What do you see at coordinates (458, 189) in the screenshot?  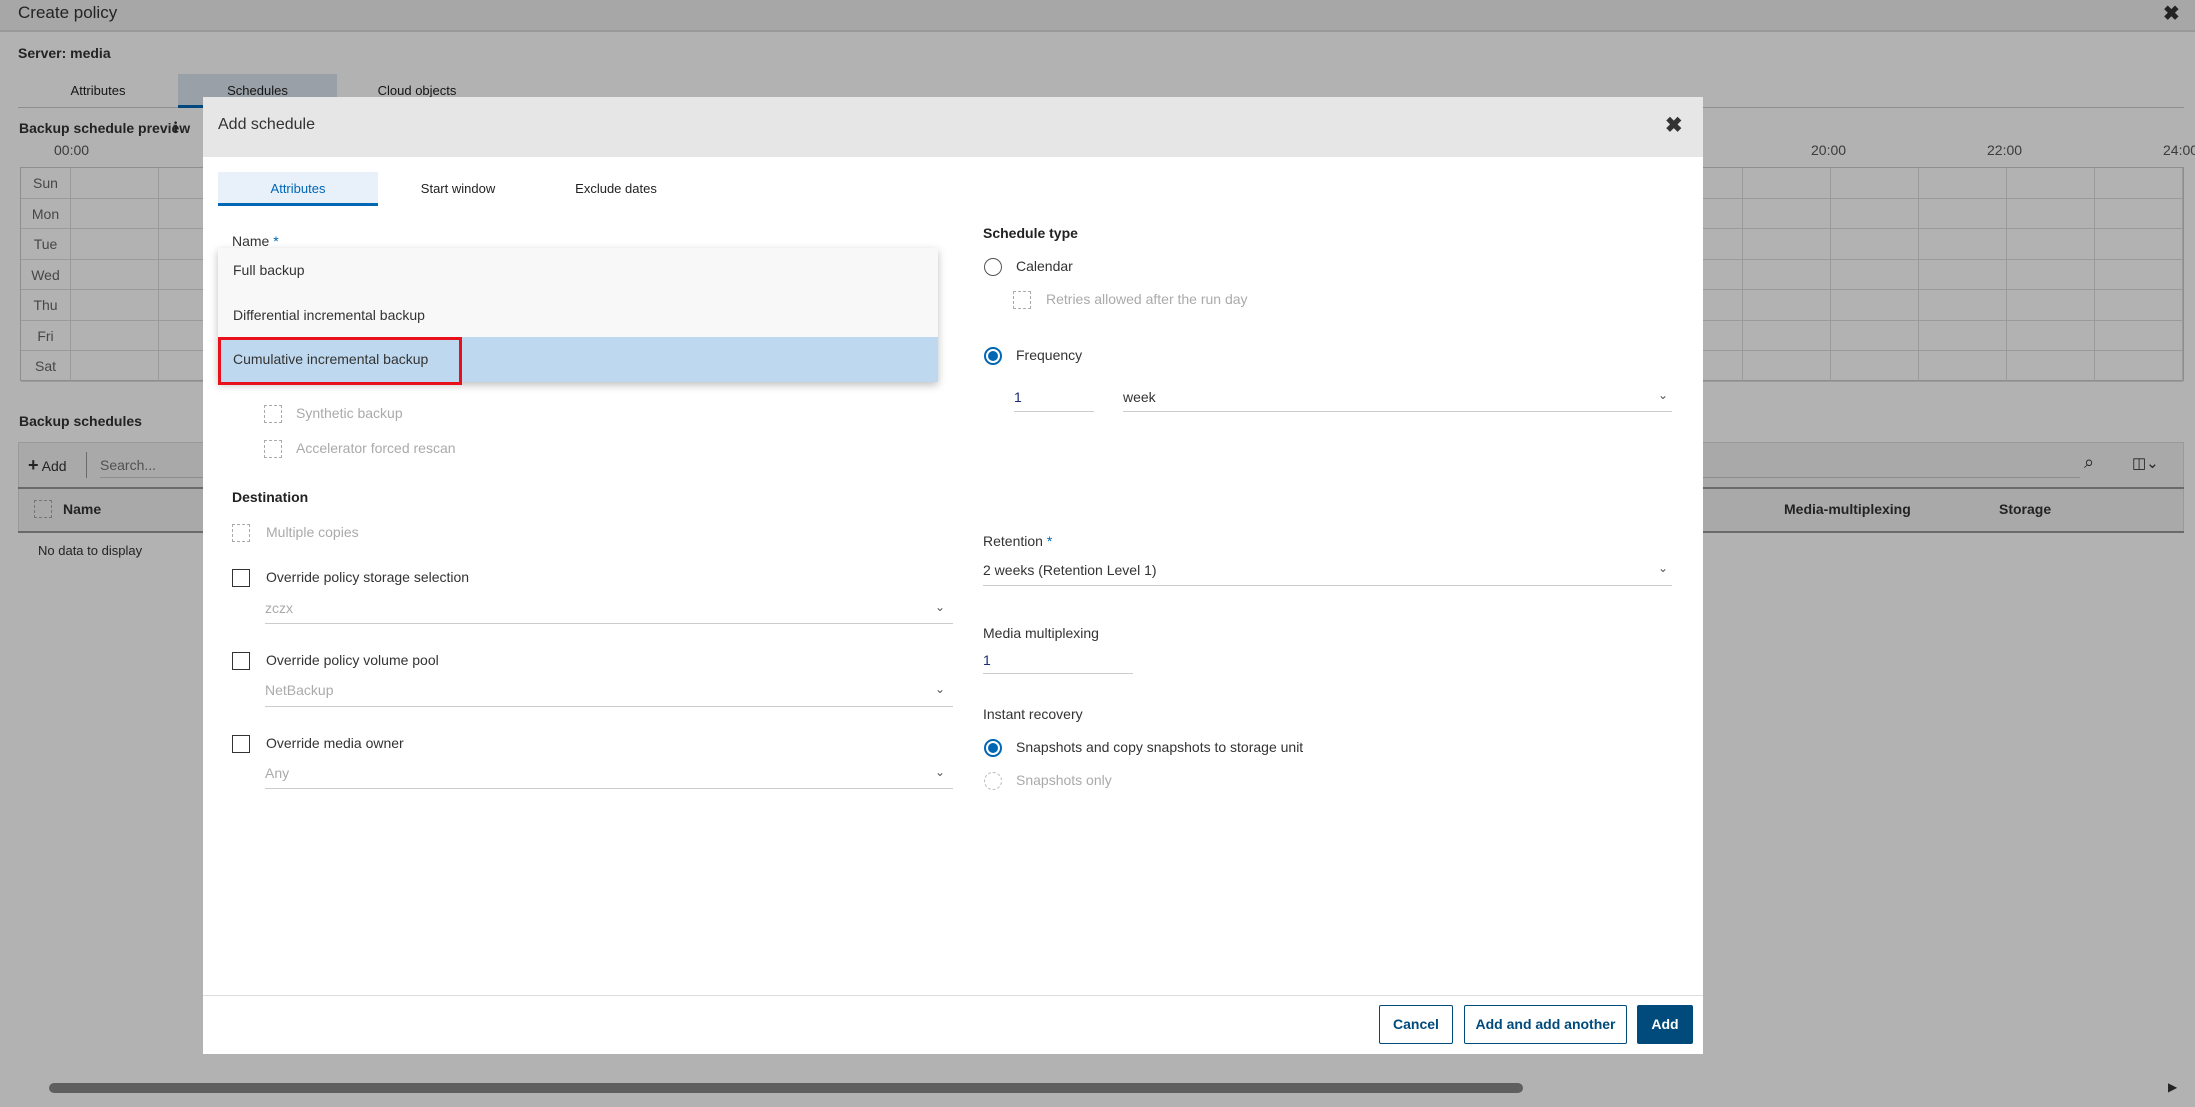 I see `tab-start-window: Start window` at bounding box center [458, 189].